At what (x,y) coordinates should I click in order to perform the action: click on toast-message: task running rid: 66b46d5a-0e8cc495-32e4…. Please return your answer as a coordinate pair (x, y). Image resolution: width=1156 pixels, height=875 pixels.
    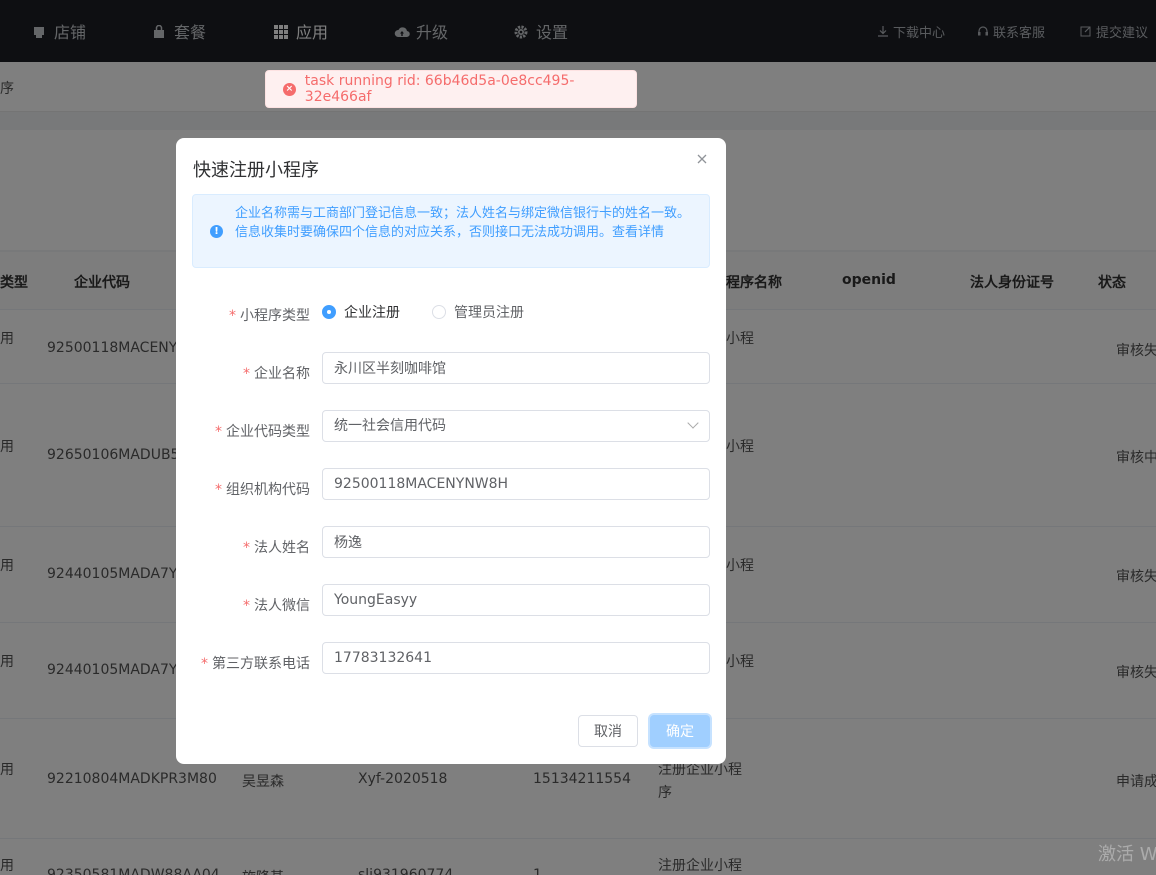
    Looking at the image, I should click on (439, 89).